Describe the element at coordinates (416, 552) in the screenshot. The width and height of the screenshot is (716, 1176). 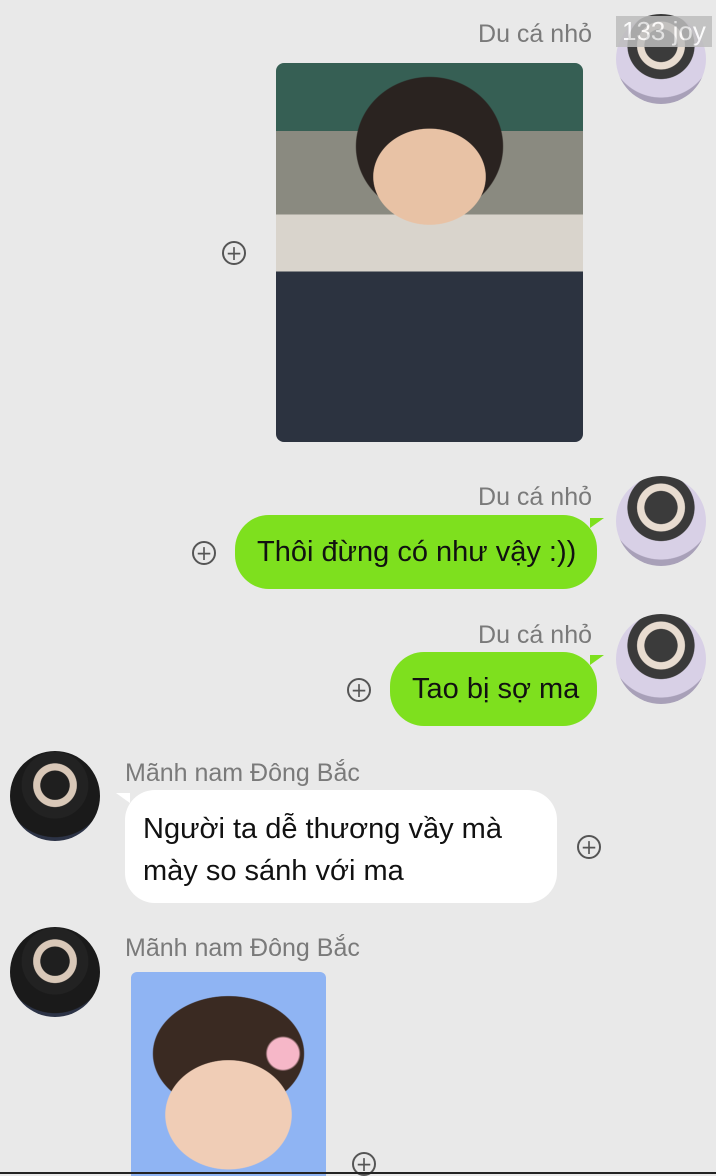
I see `message-bubble: Thôi đừng có như vậy :))` at that location.